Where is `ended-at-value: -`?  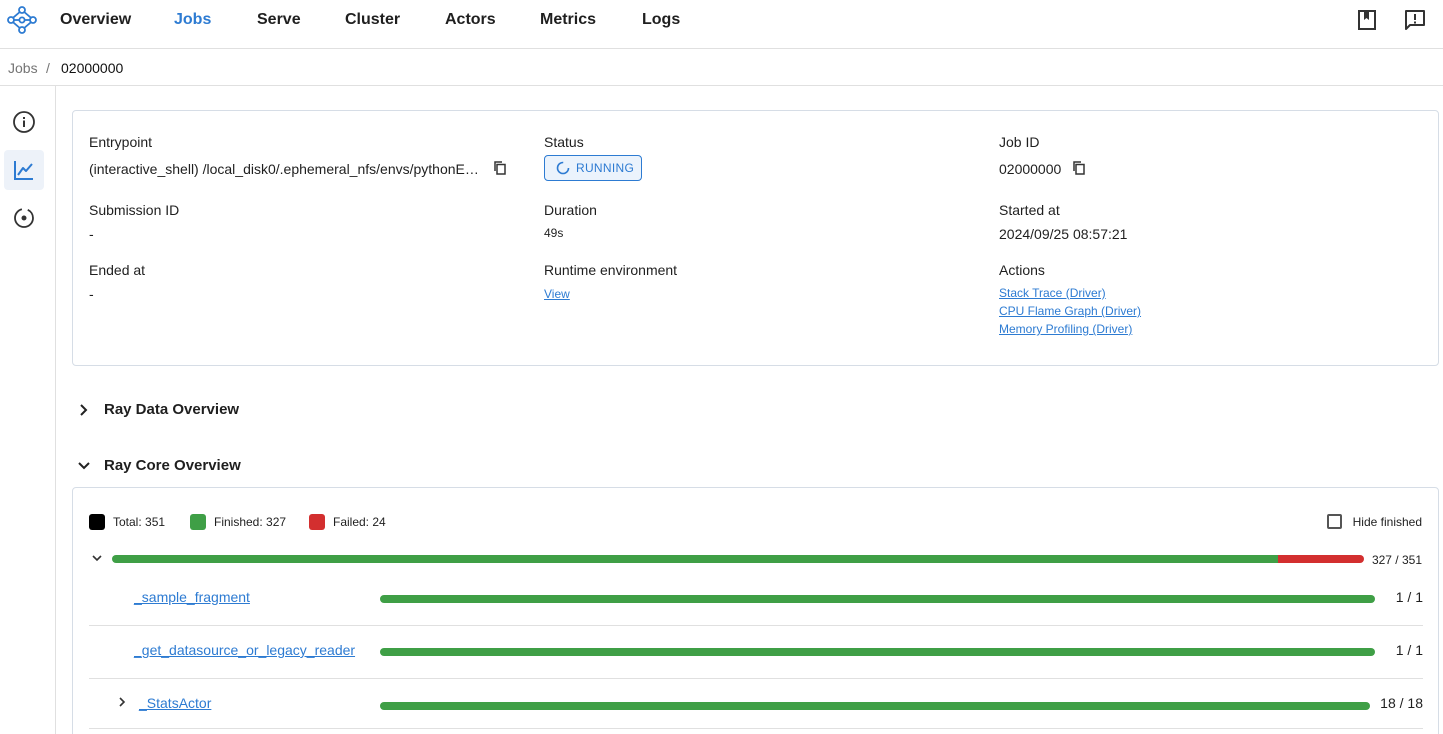 ended-at-value: - is located at coordinates (91, 294).